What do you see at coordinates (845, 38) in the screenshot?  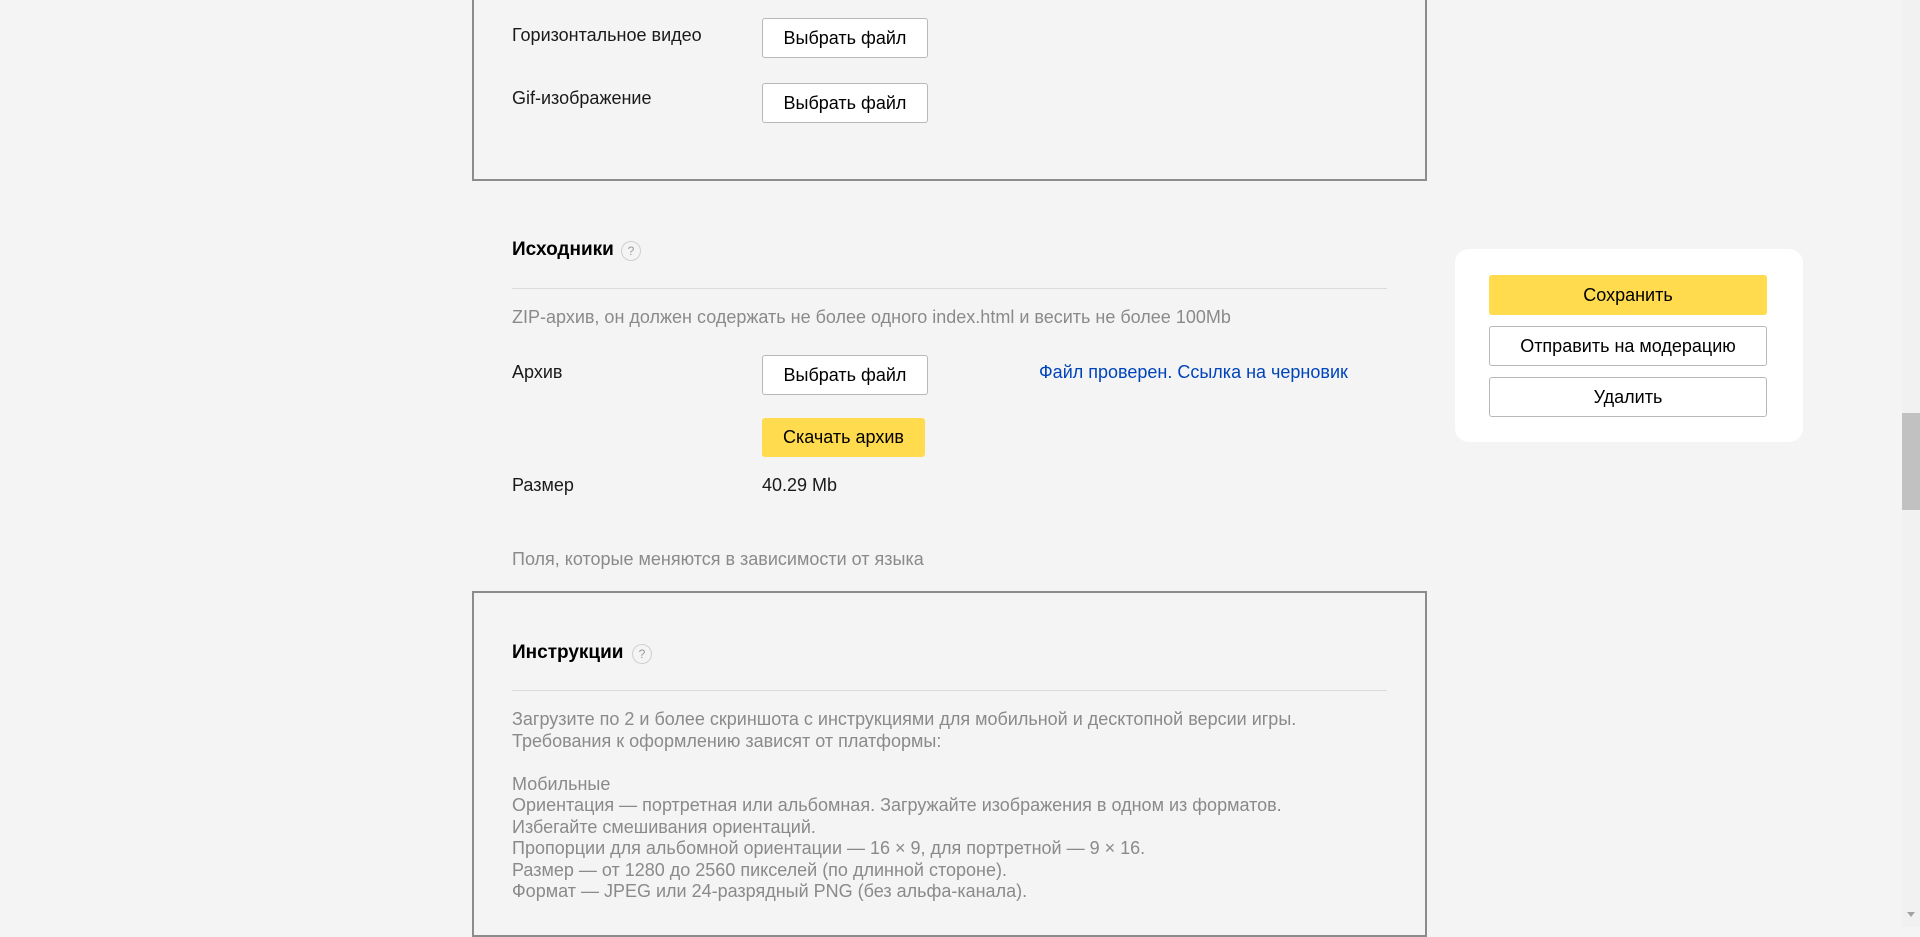 I see `horizontal-video-choose-file-button: Выбрать файл` at bounding box center [845, 38].